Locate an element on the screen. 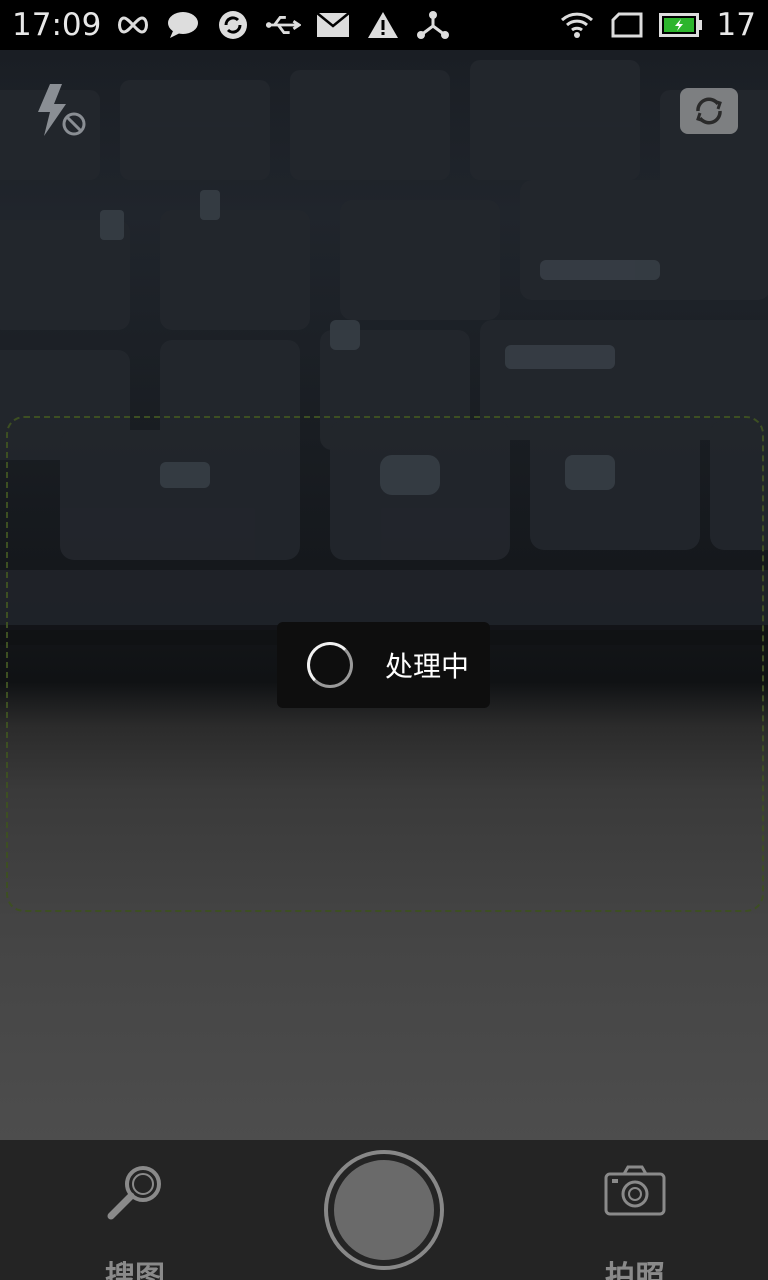 The width and height of the screenshot is (768, 1280). take-photo-label: 拍照 is located at coordinates (635, 1270).